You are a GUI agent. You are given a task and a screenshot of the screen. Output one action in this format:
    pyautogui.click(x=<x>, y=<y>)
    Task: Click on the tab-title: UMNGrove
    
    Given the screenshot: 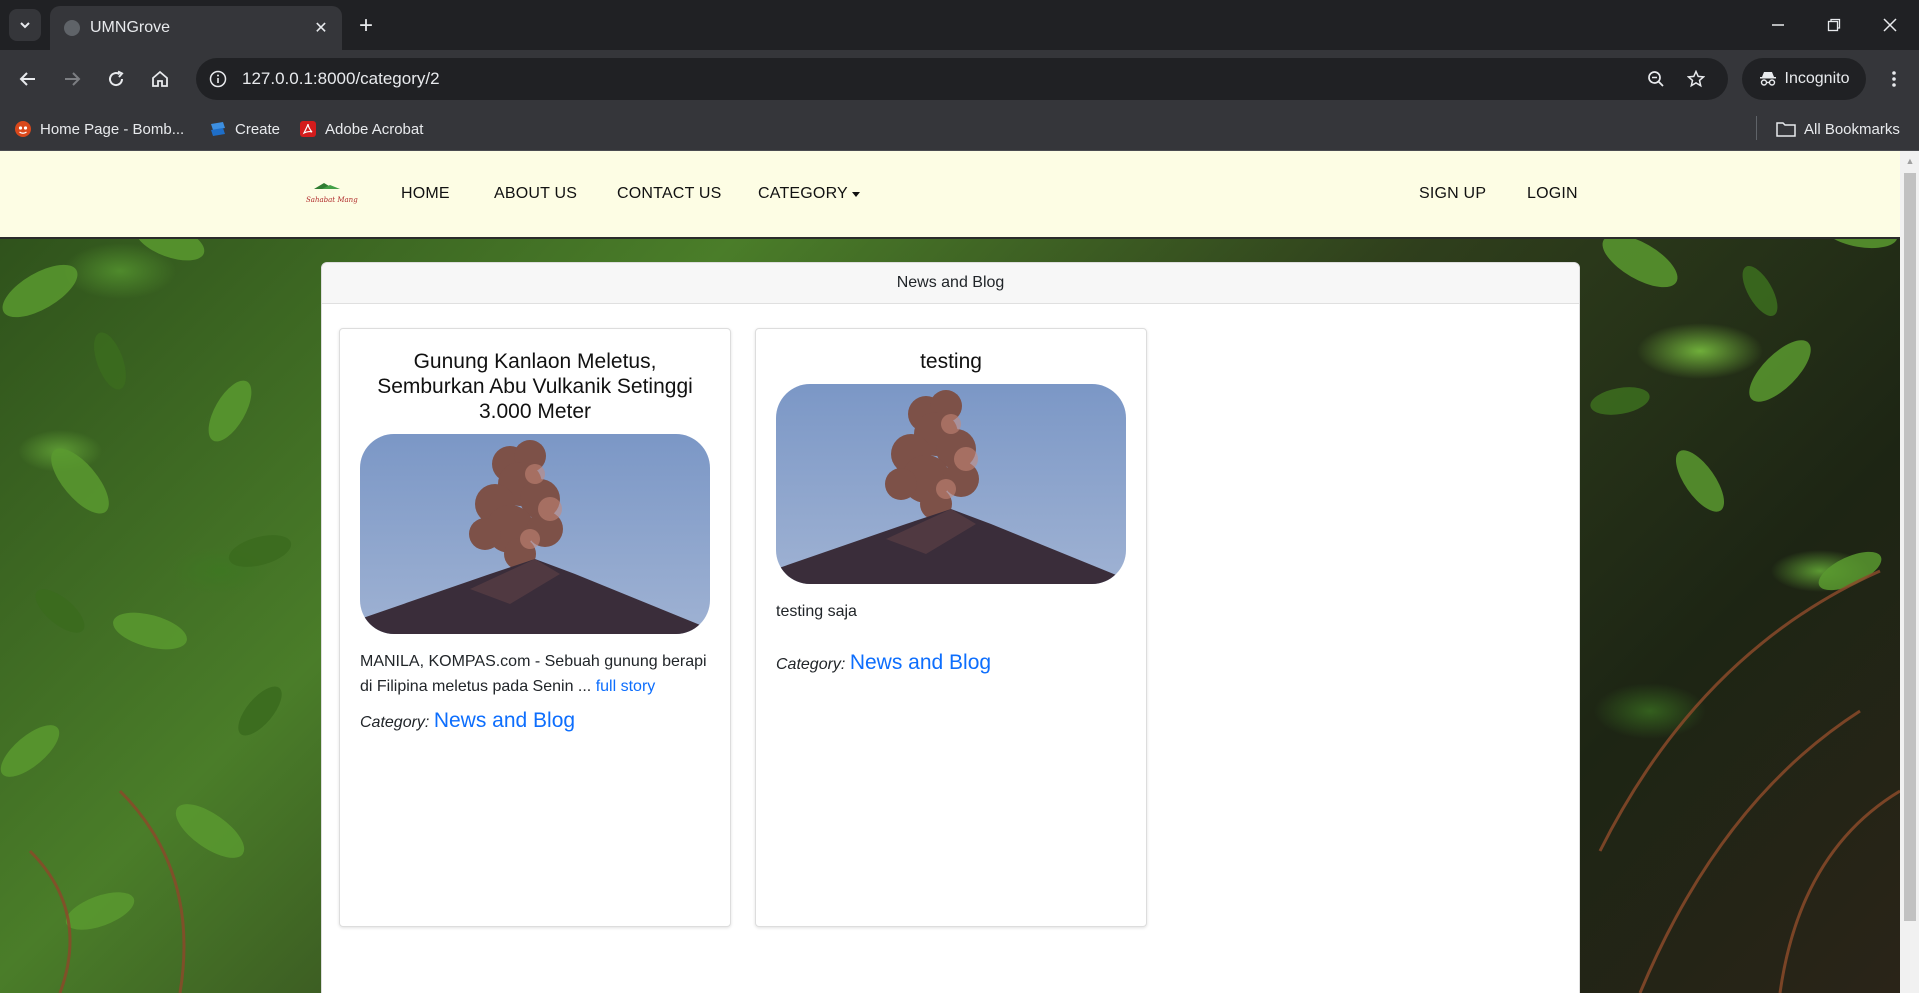 What is the action you would take?
    pyautogui.click(x=130, y=27)
    